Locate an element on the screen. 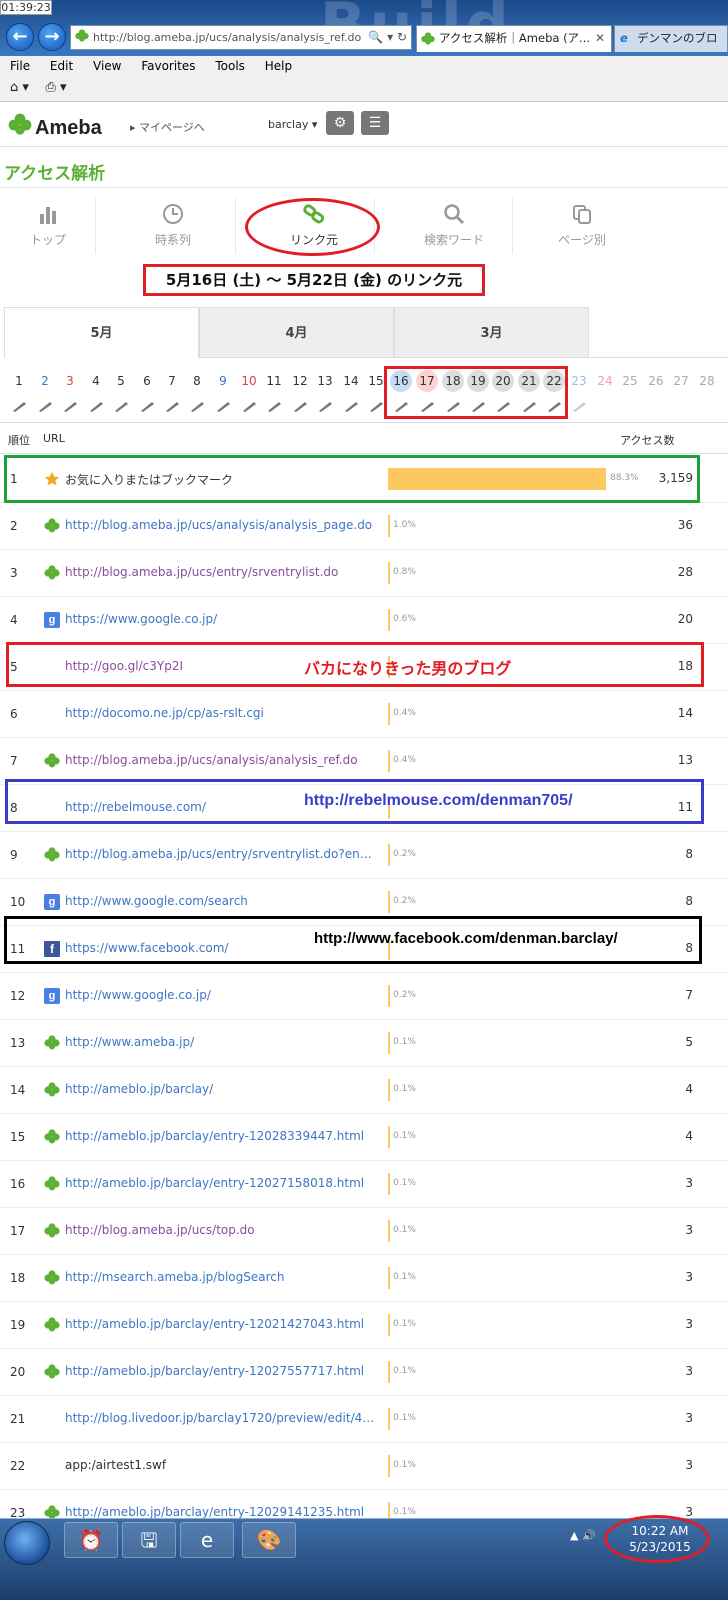 This screenshot has width=728, height=1600. ameba-logo: Ameba is located at coordinates (55, 126).